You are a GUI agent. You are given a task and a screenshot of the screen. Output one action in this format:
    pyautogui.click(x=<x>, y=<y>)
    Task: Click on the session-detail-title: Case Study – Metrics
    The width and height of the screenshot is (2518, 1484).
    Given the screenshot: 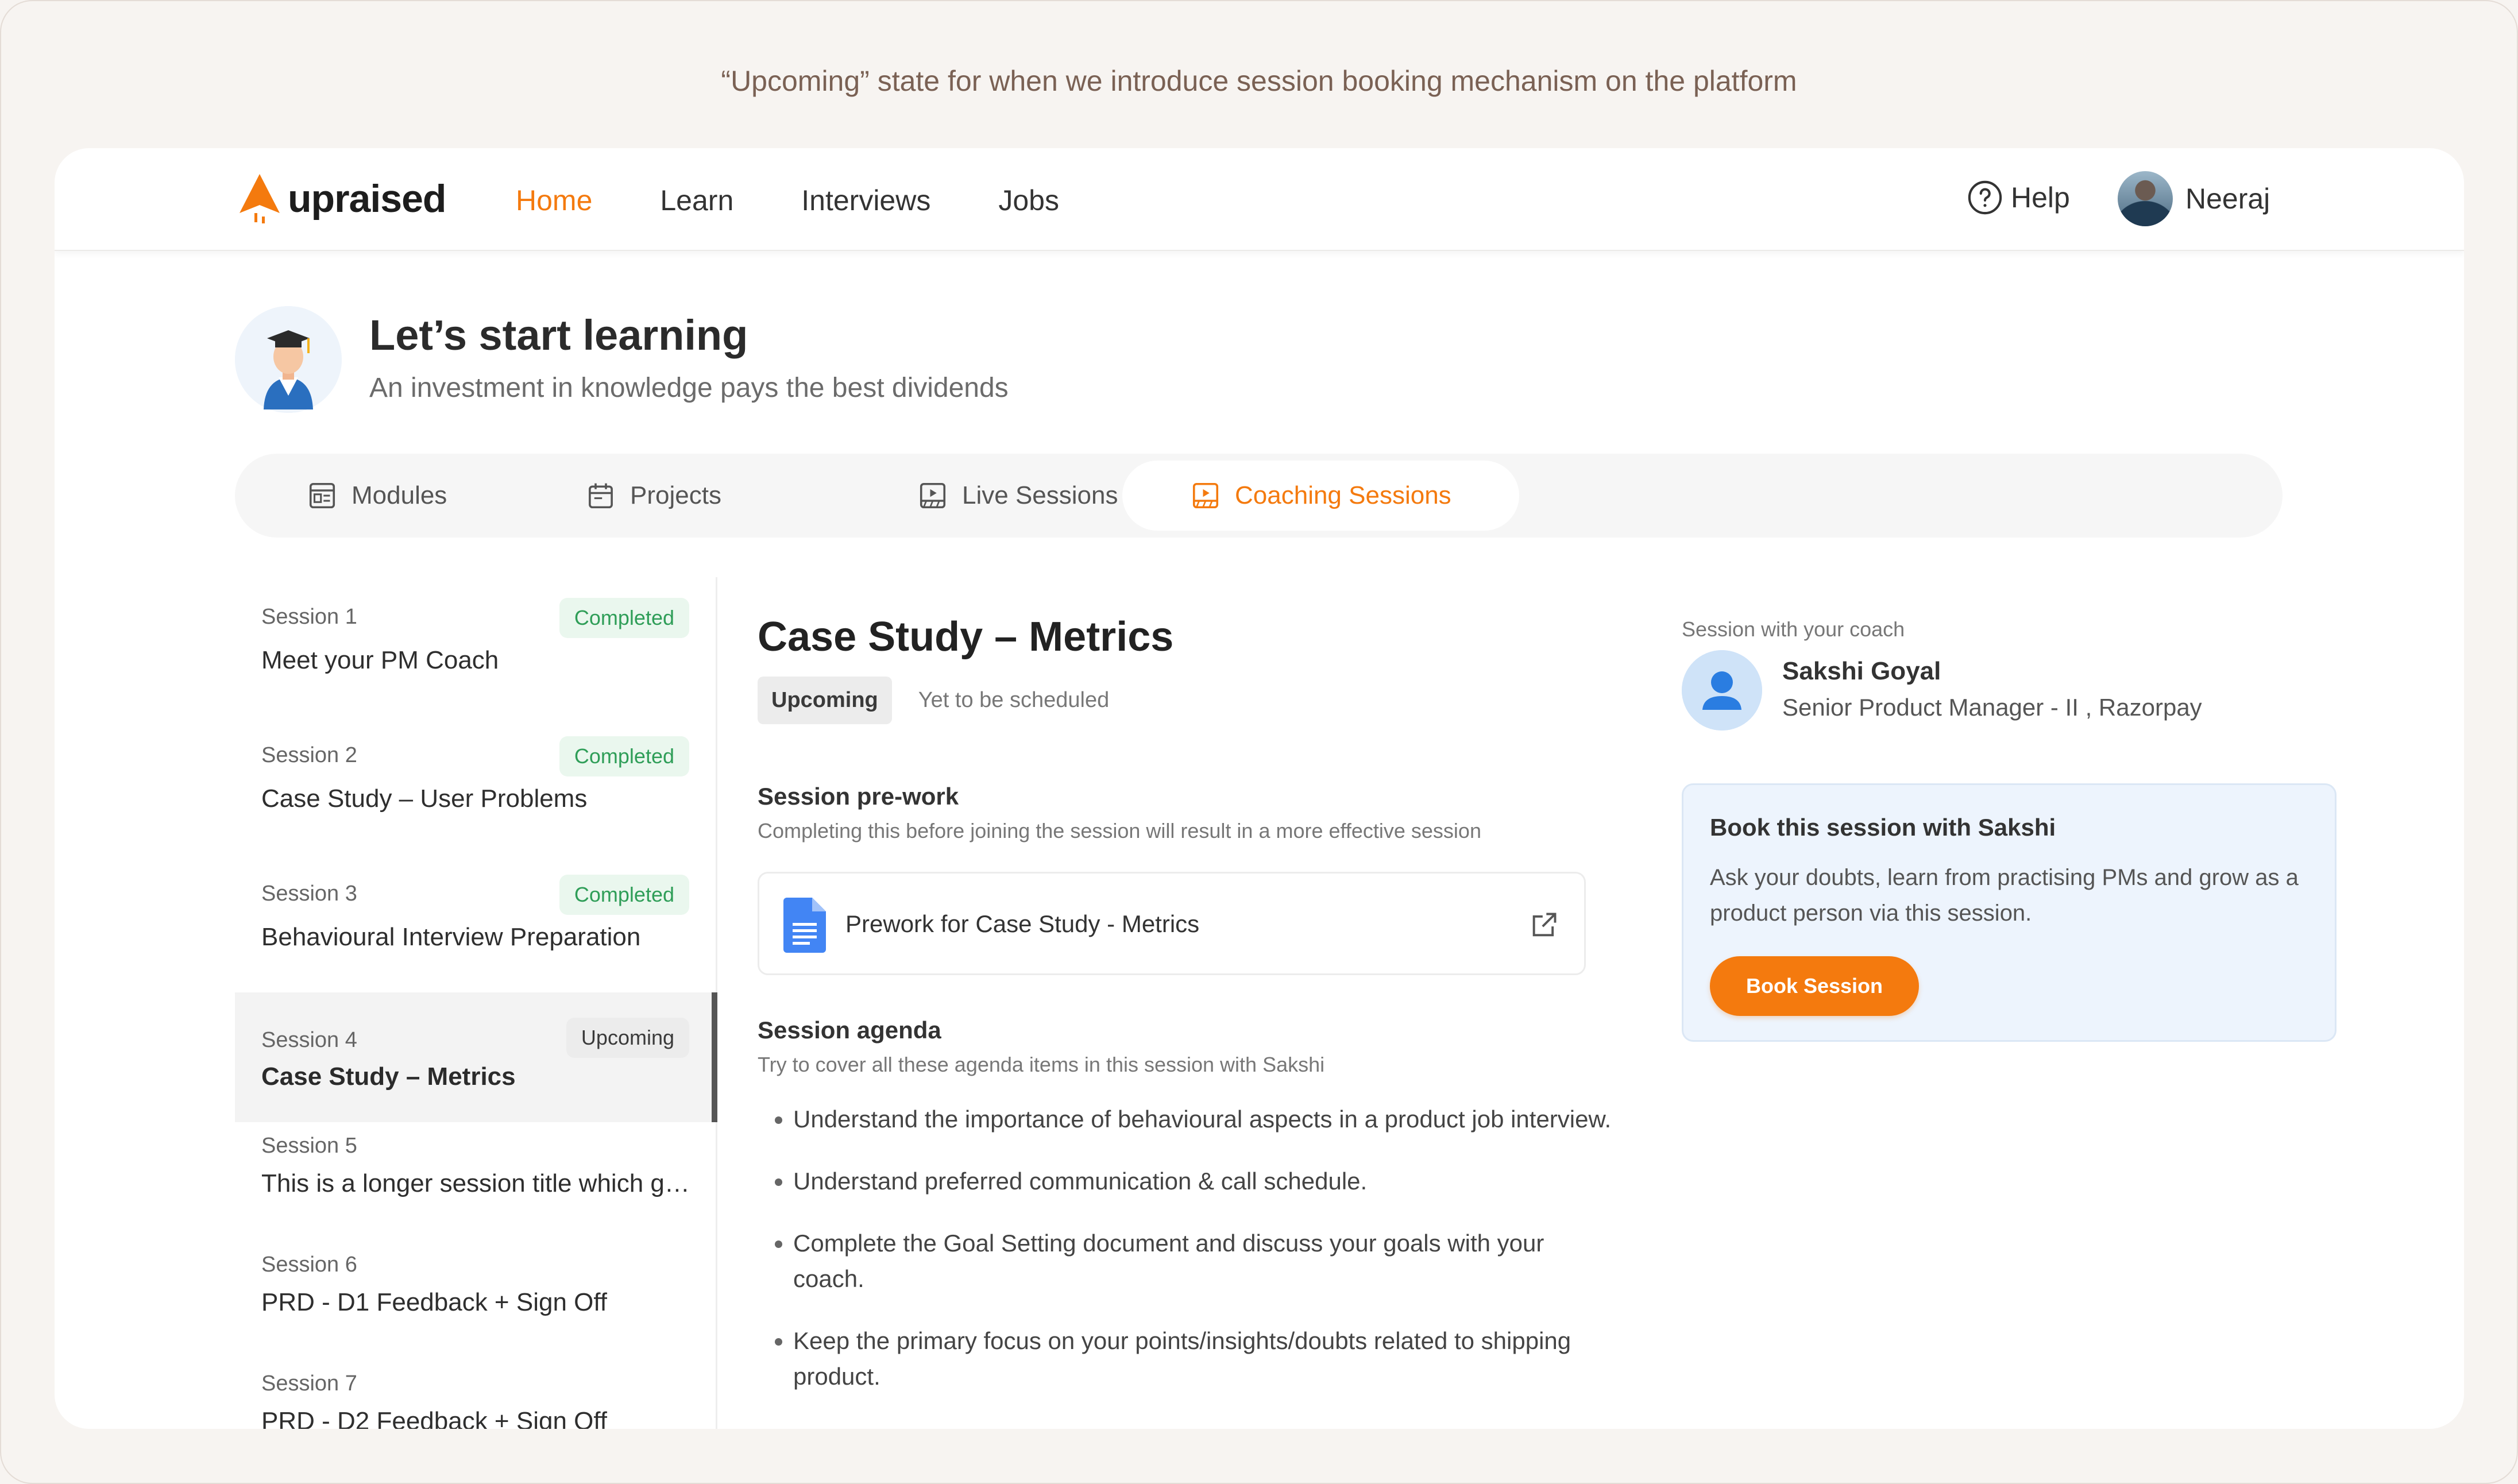 What is the action you would take?
    pyautogui.click(x=966, y=637)
    